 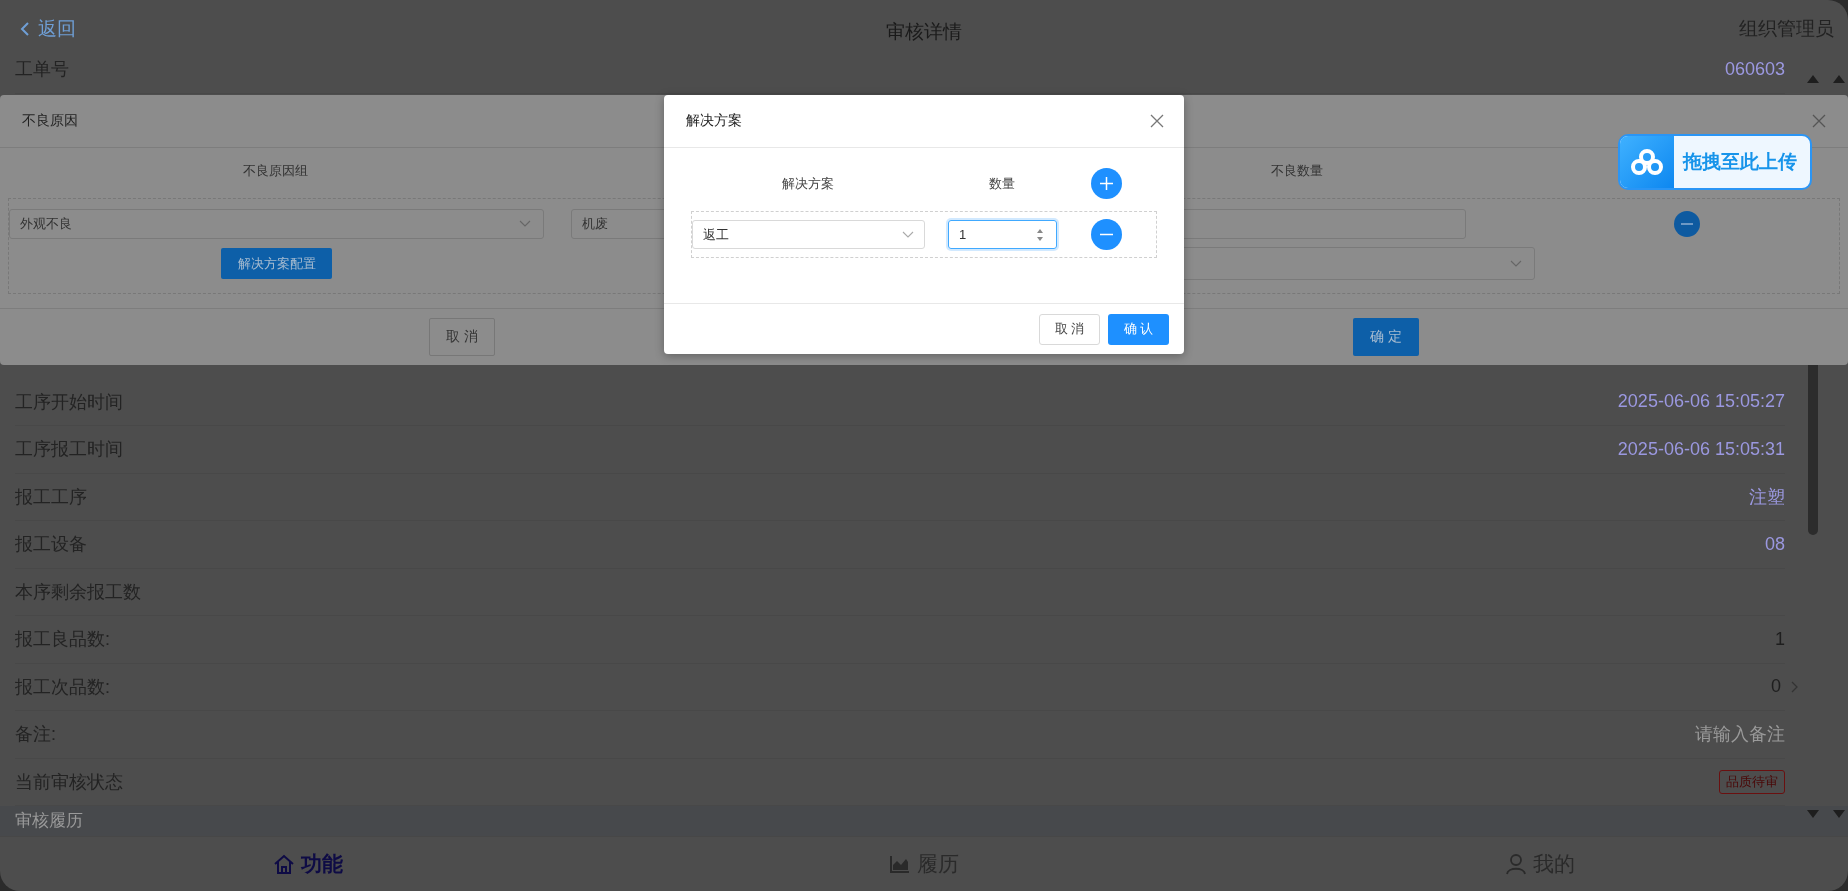 What do you see at coordinates (284, 864) in the screenshot?
I see `home-icon` at bounding box center [284, 864].